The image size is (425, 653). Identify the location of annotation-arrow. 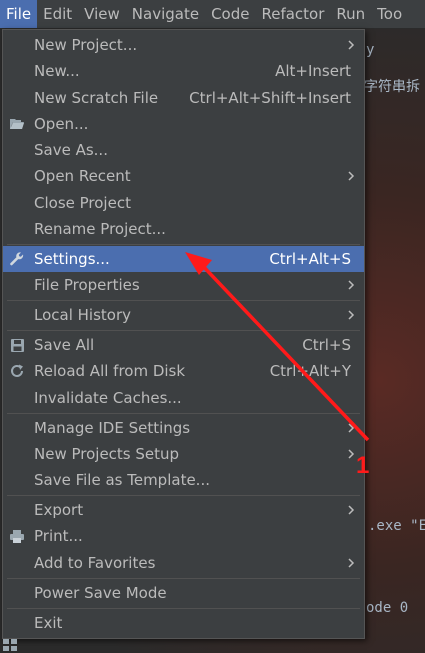
(277, 347).